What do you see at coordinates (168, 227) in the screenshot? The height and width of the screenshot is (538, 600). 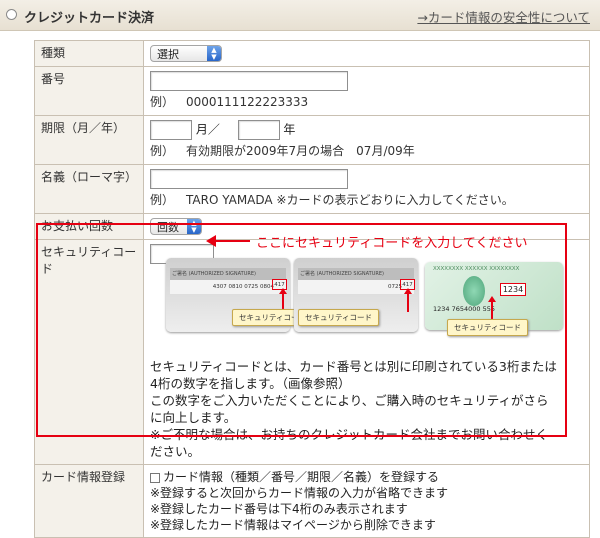 I see `installments-select-value: 回数` at bounding box center [168, 227].